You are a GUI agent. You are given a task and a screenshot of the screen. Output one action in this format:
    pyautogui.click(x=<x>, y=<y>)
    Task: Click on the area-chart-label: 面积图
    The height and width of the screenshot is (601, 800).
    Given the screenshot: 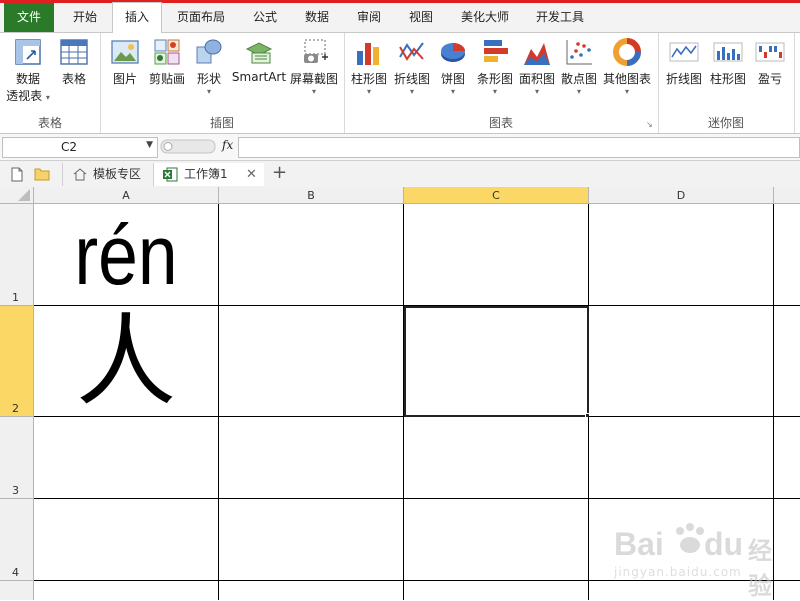 What is the action you would take?
    pyautogui.click(x=536, y=79)
    